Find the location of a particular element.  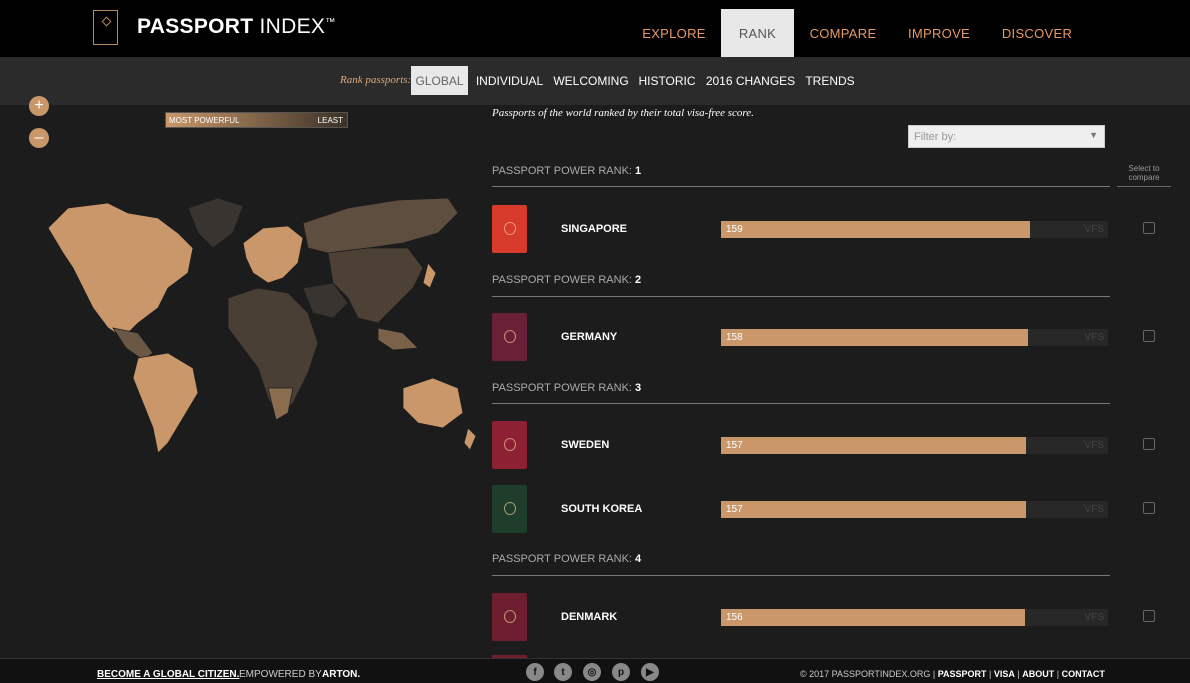

passport-row: SINGAPORE 159 VFS is located at coordinates (837, 230).